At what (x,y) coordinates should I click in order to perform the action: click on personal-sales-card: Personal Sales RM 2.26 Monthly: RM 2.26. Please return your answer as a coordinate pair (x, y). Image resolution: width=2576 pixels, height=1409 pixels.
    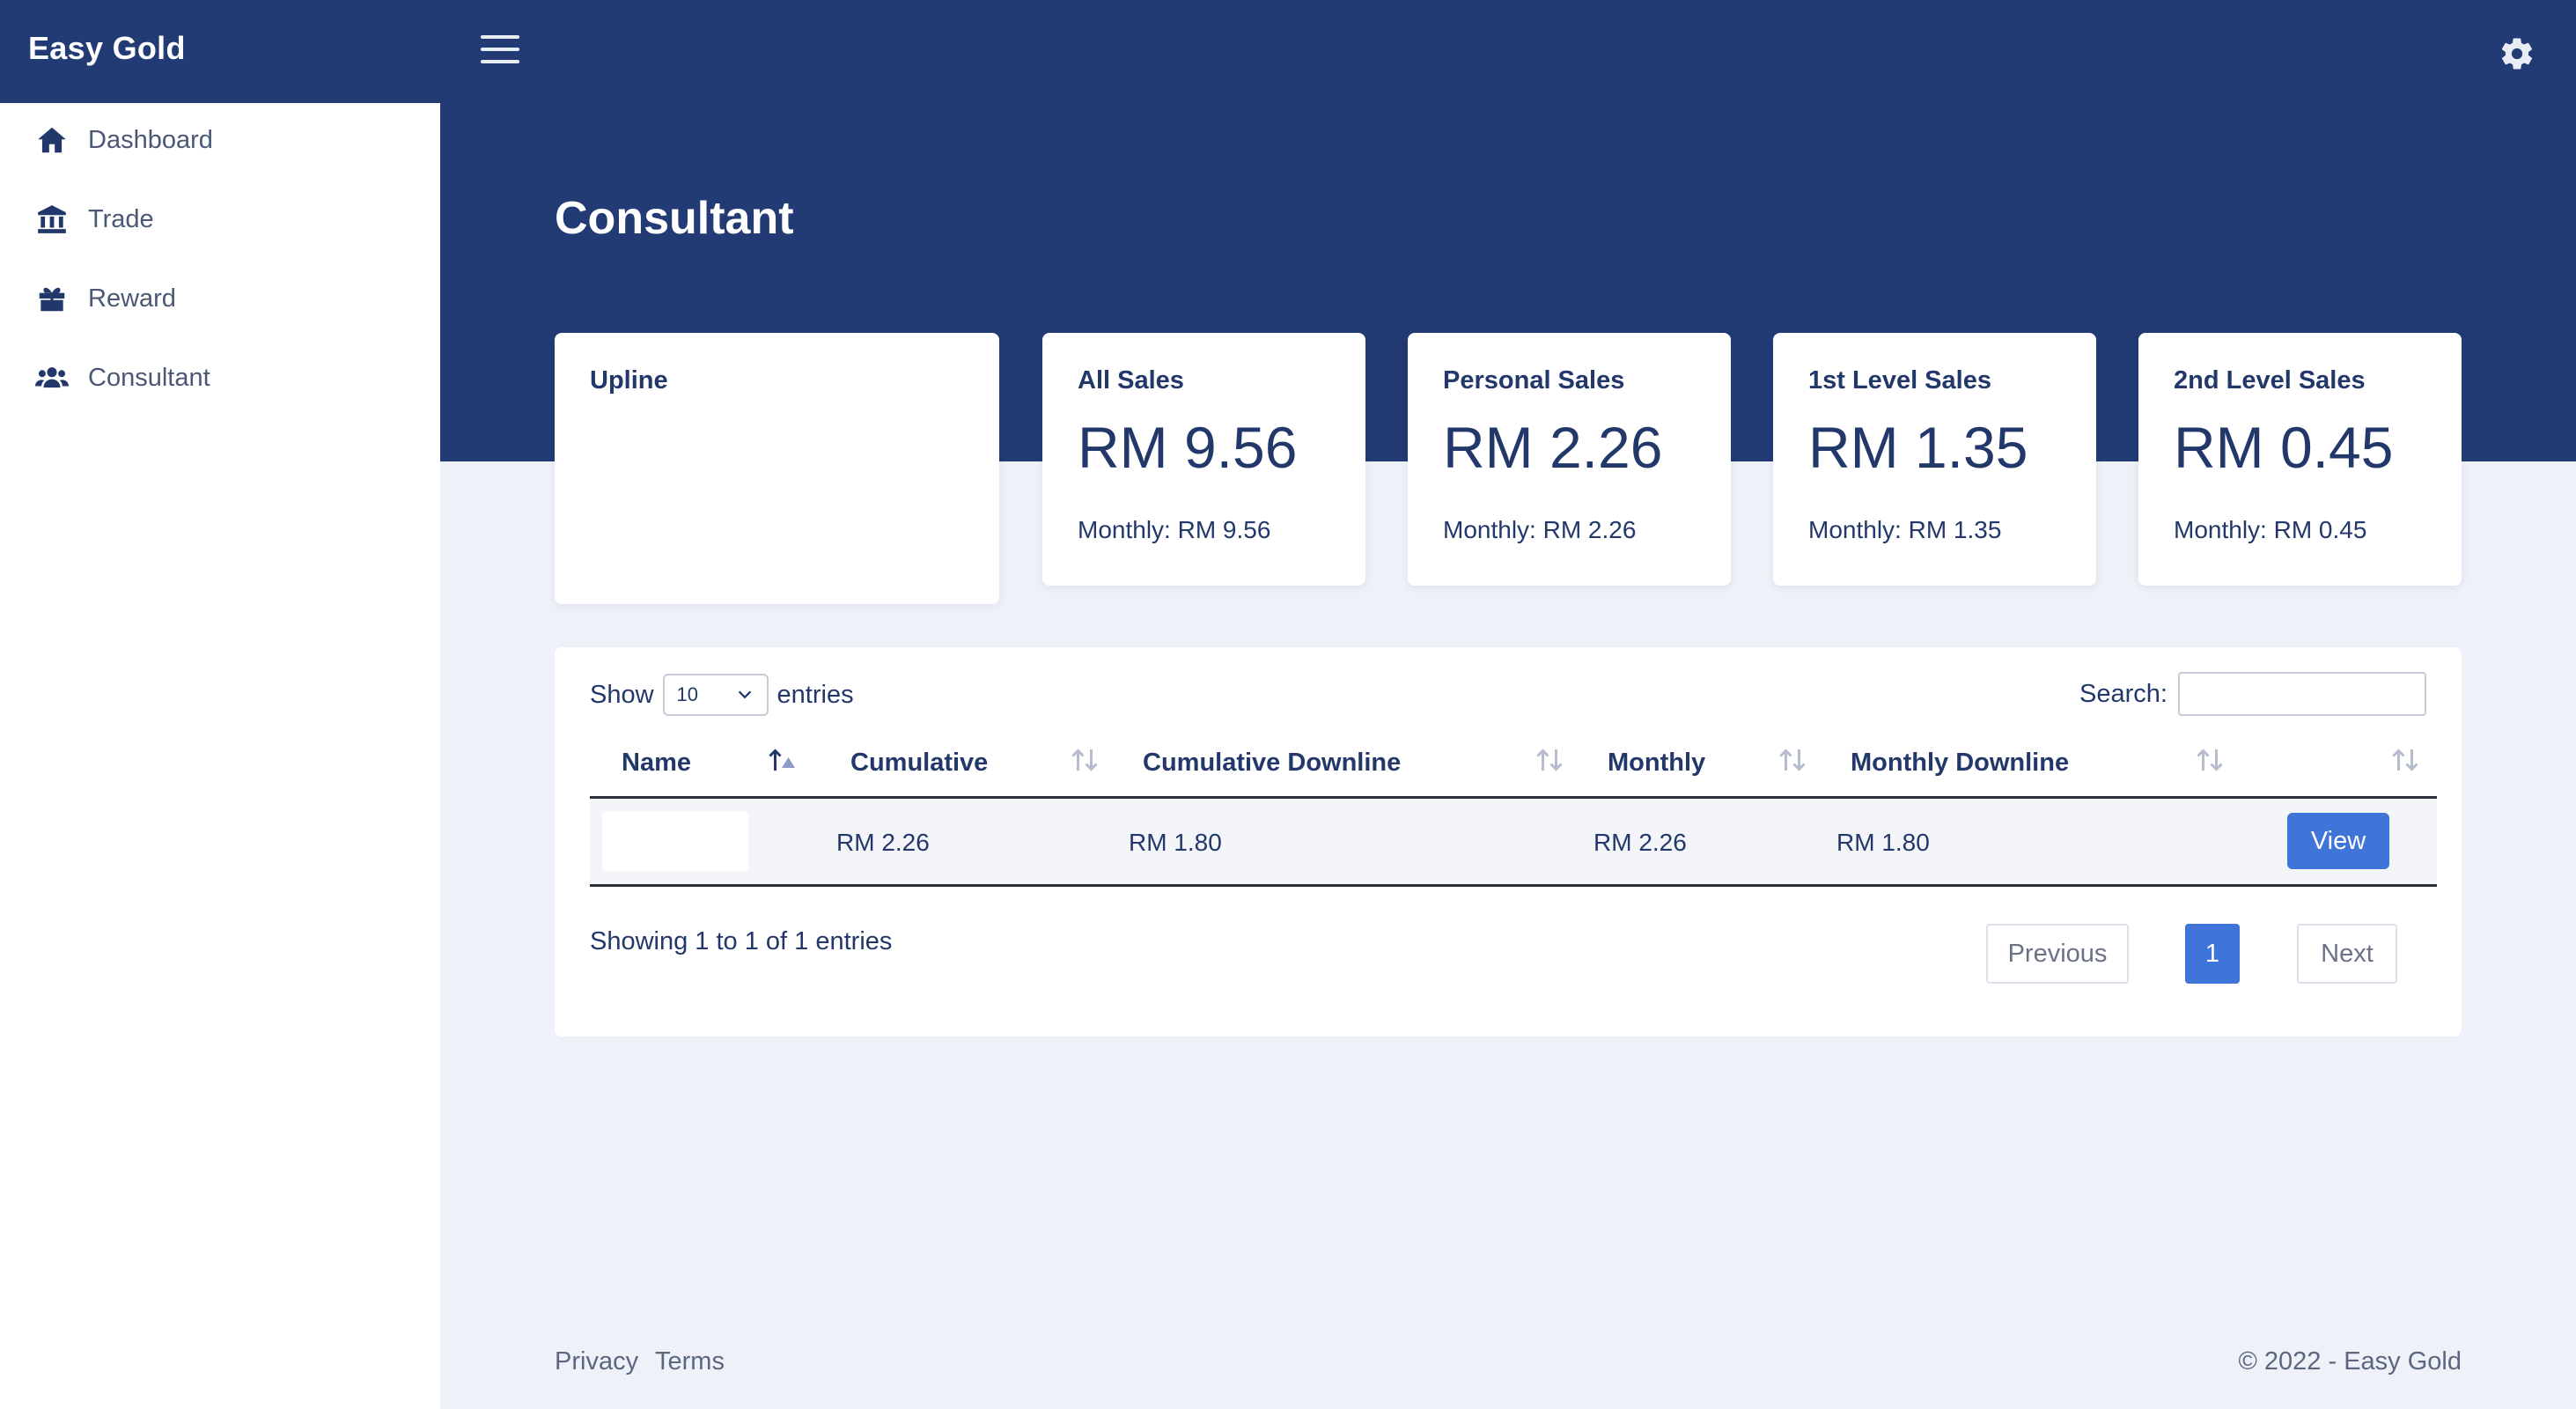
    Looking at the image, I should click on (1570, 459).